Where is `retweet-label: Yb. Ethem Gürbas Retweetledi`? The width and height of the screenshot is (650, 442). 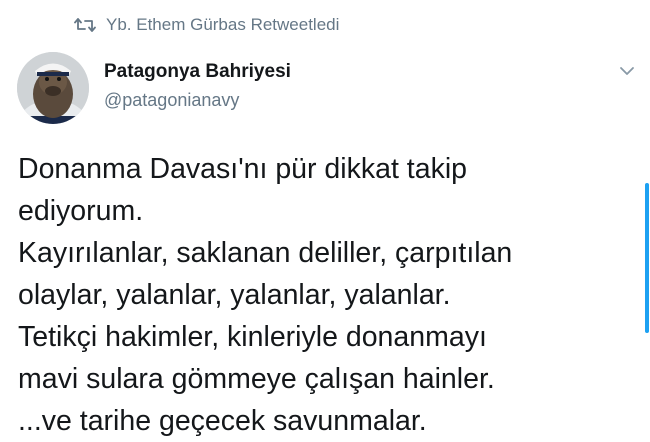 retweet-label: Yb. Ethem Gürbas Retweetledi is located at coordinates (223, 24).